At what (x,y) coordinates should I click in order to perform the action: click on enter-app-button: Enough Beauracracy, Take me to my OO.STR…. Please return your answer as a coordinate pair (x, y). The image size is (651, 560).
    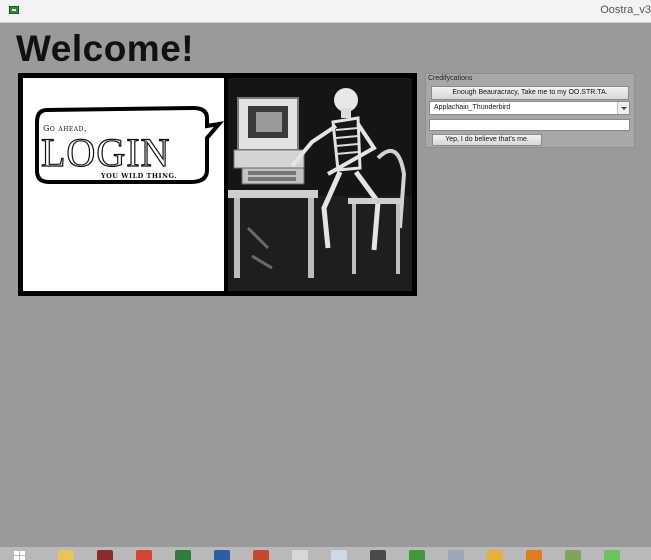
    Looking at the image, I should click on (530, 93).